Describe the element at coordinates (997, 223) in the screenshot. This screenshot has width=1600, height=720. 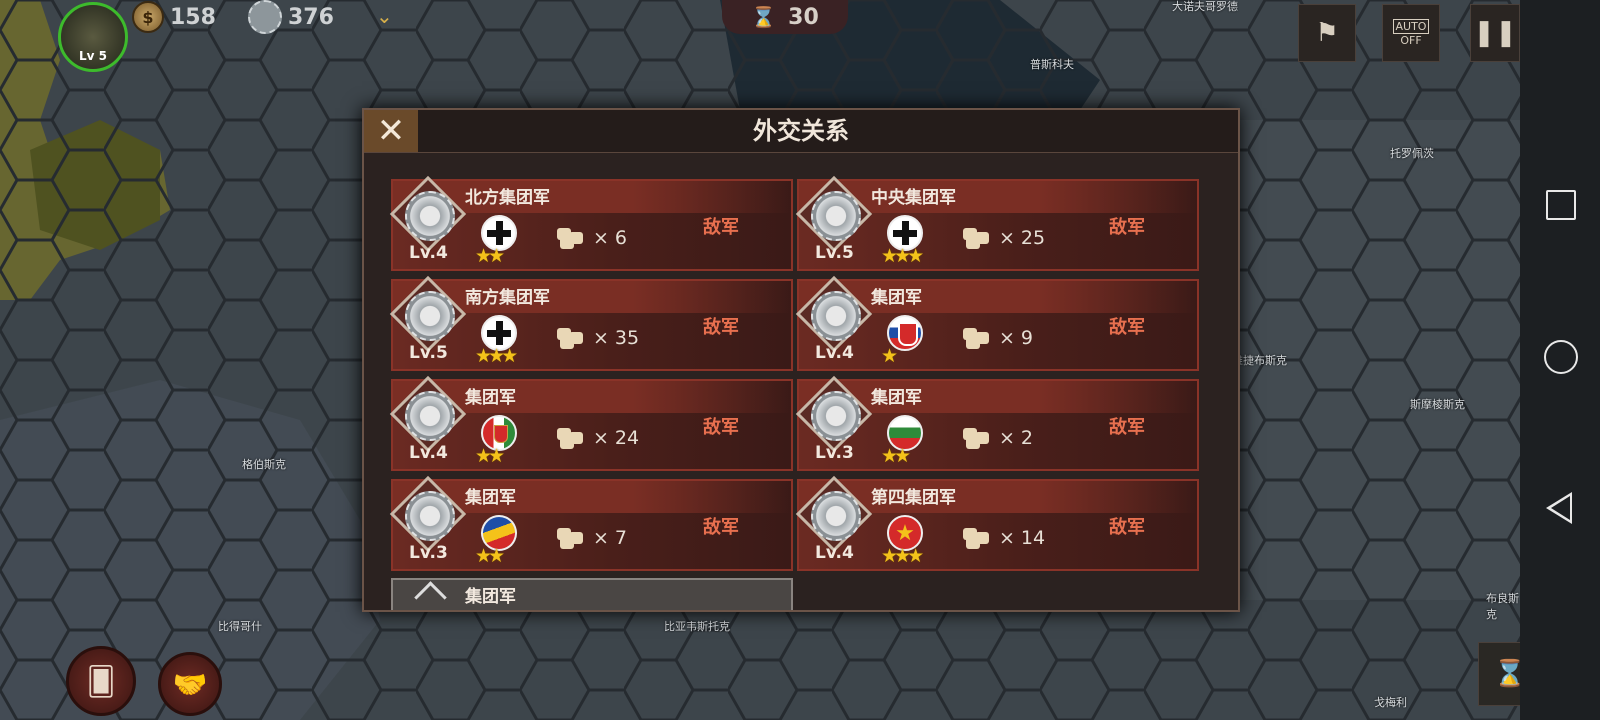
I see `faction-card: 中央集团军 Lv.5 ★★★ × 25 敌军` at that location.